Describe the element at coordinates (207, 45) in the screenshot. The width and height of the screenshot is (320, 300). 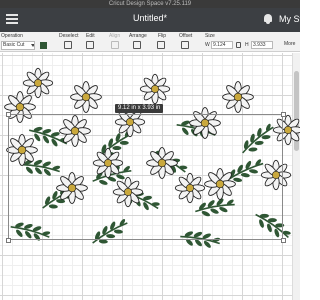
I see `width-prefix: W` at that location.